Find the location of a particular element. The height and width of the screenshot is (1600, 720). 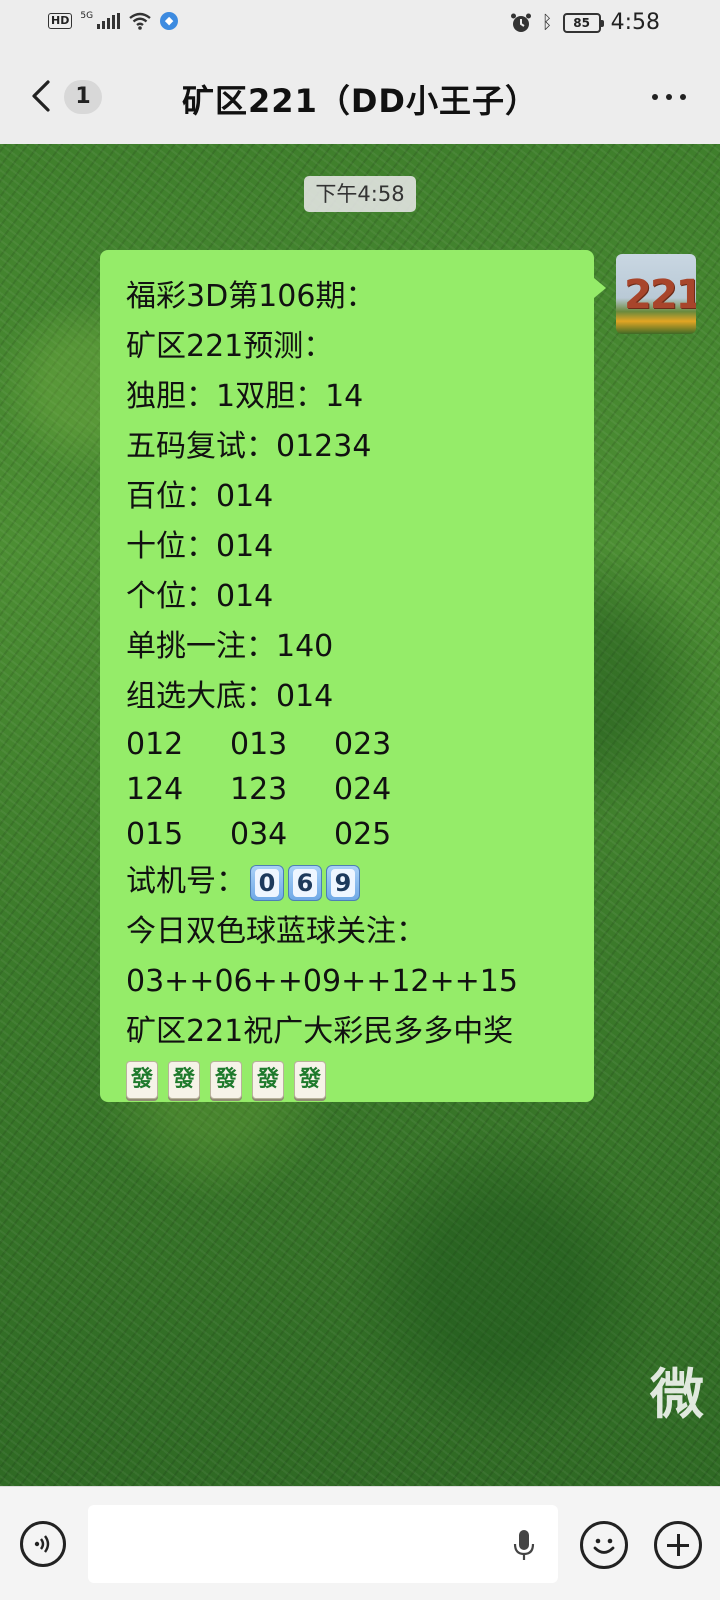

combo-row: 015 034 025 is located at coordinates (350, 834).